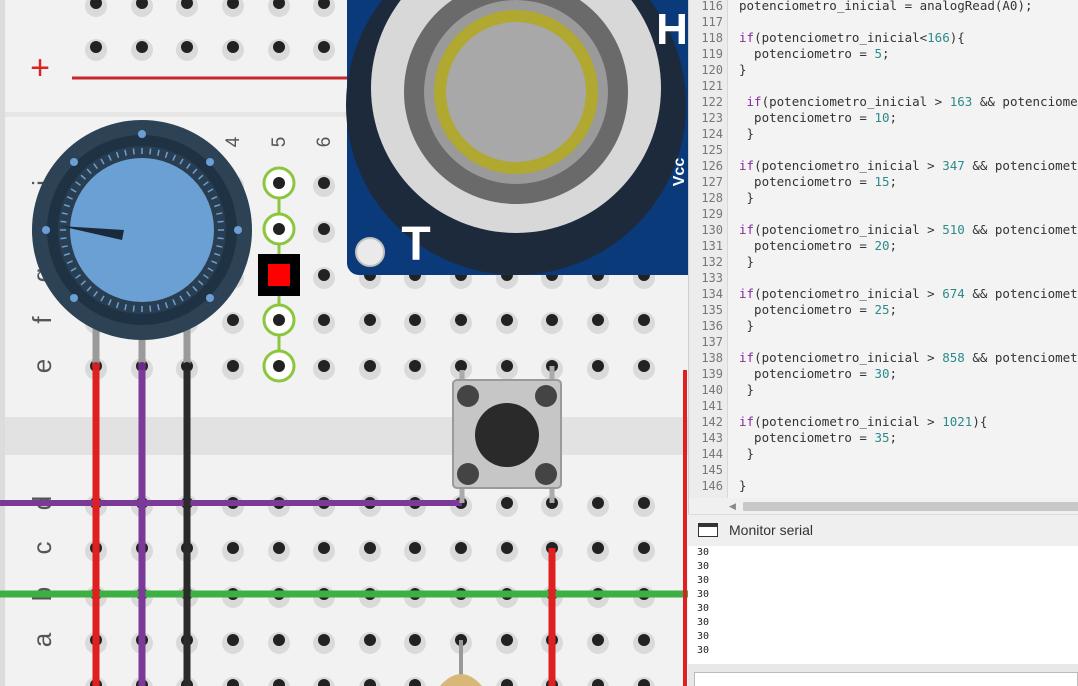 The height and width of the screenshot is (686, 1078). I want to click on serial-input-field, so click(886, 679).